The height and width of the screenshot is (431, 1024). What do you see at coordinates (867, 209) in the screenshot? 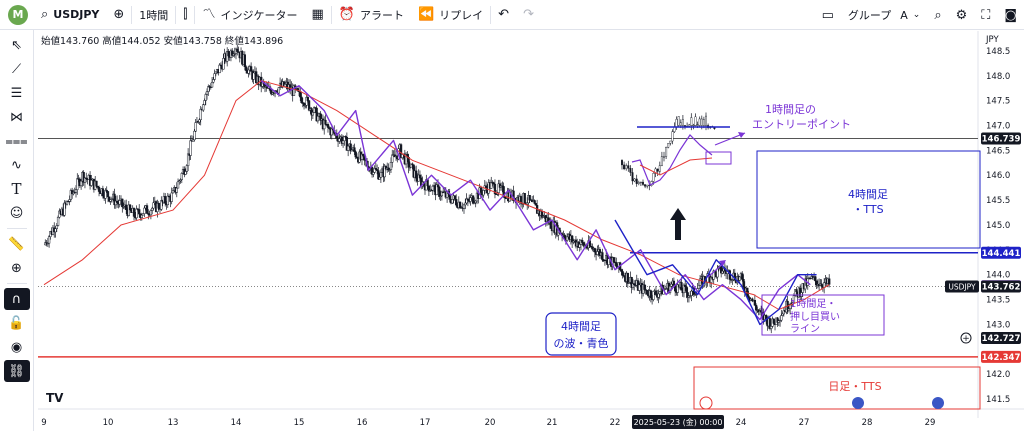
I see `h4-tts-label-line2: ・TTS` at bounding box center [867, 209].